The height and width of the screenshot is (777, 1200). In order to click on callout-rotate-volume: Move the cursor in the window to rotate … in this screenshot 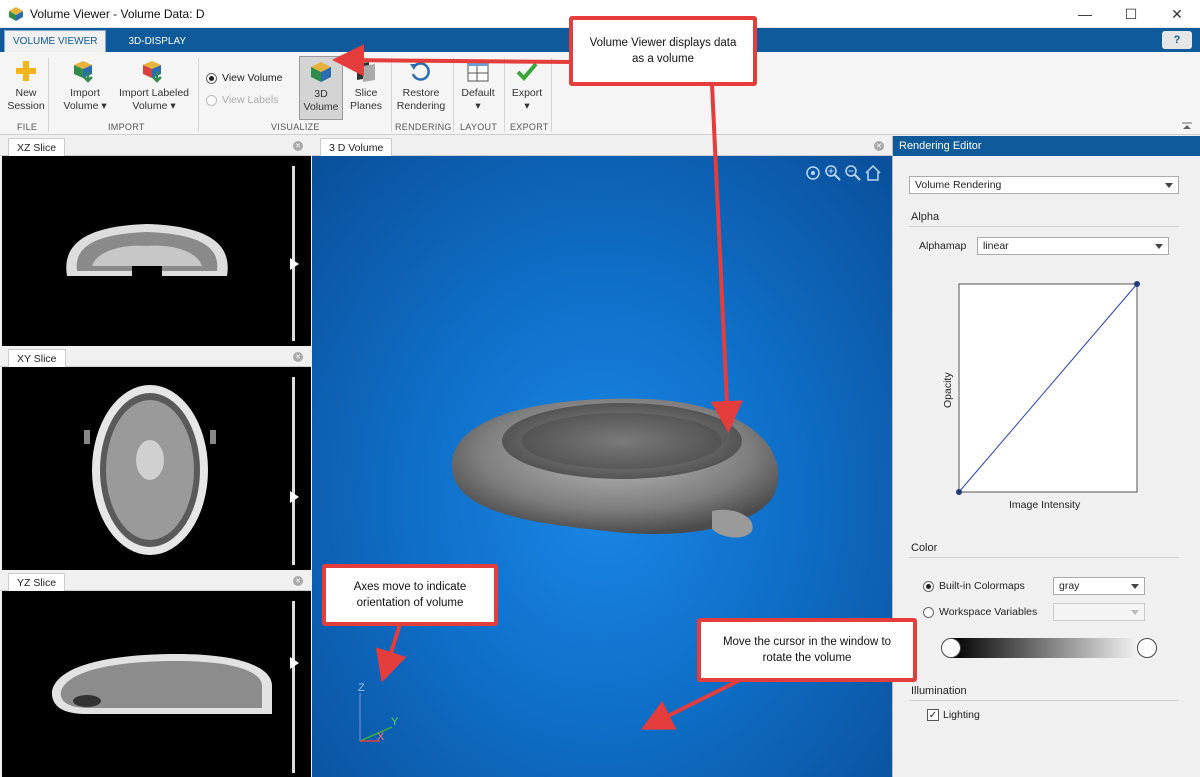, I will do `click(807, 650)`.